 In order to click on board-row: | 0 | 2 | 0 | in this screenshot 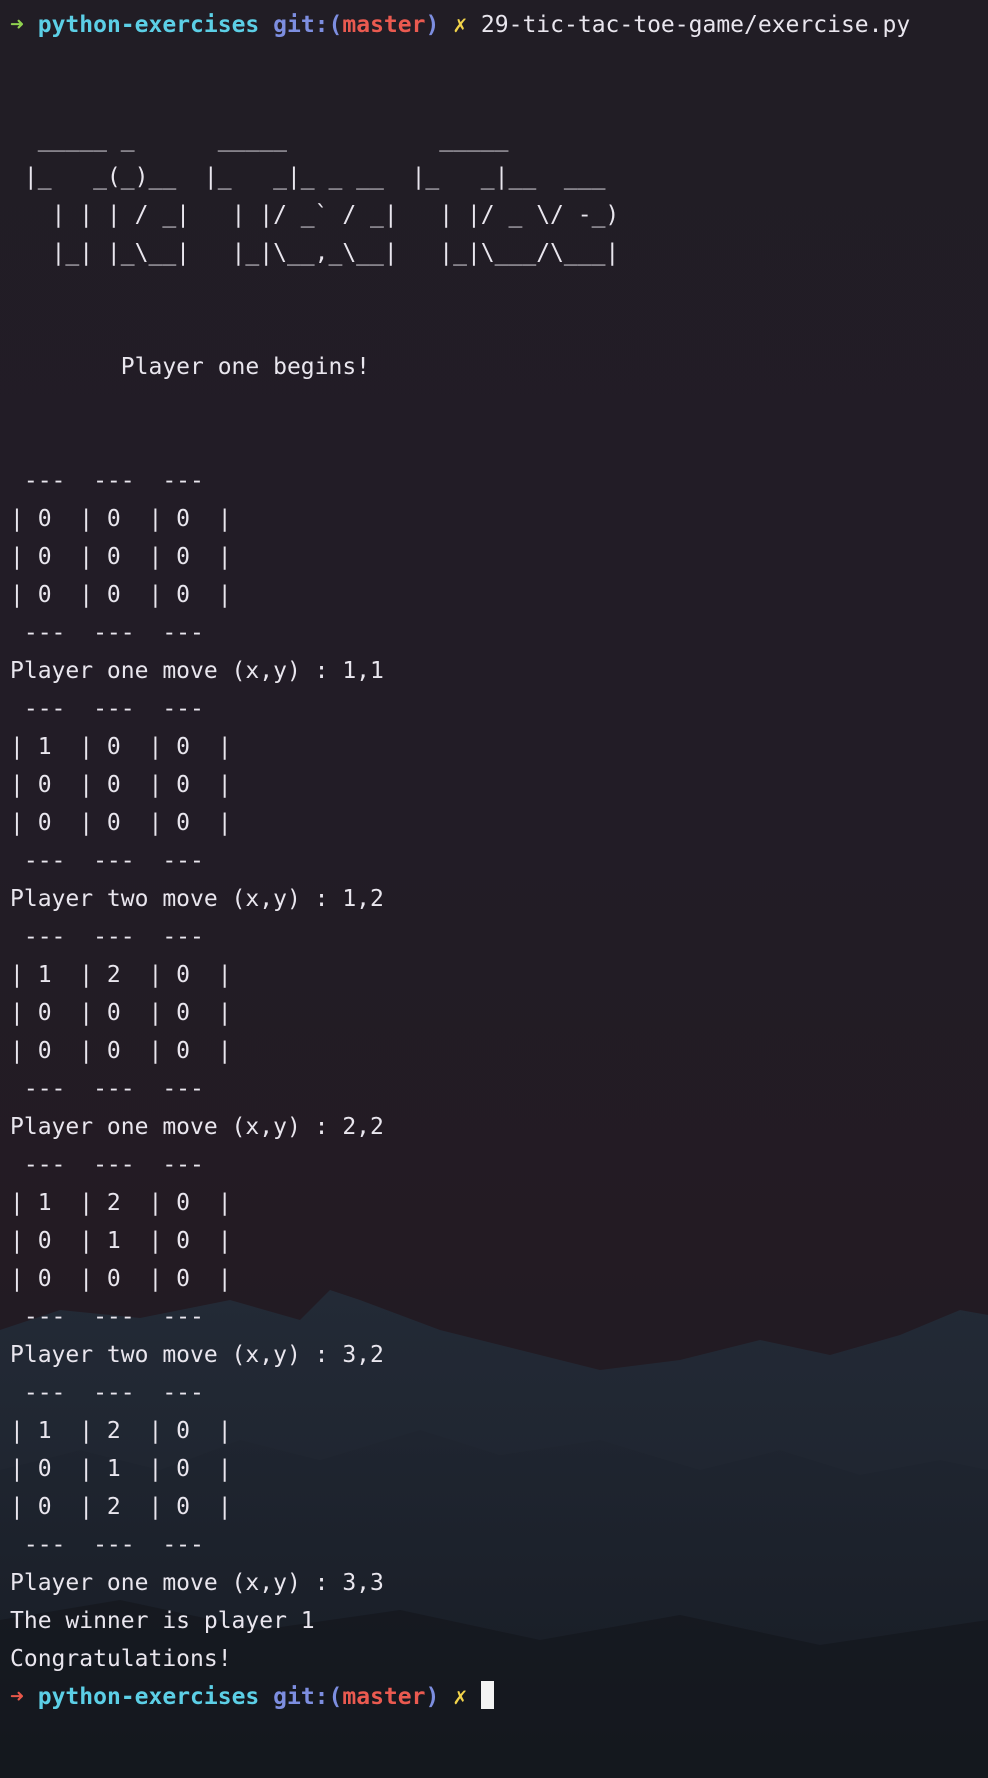, I will do `click(121, 1507)`.